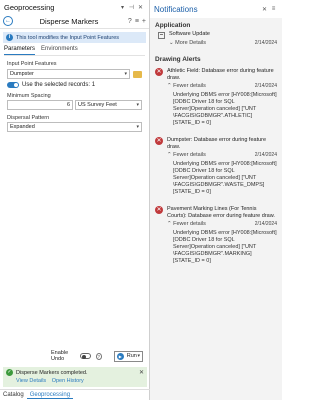 This screenshot has height=400, width=320. What do you see at coordinates (137, 74) in the screenshot?
I see `folder-icon` at bounding box center [137, 74].